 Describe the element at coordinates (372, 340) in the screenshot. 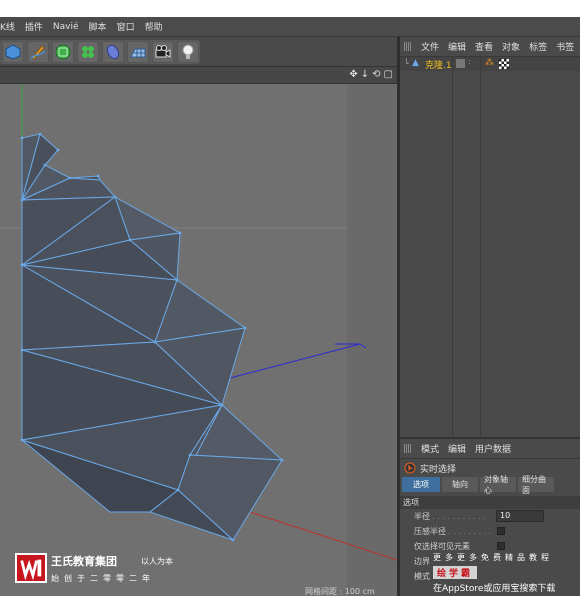

I see `viewport-right-shade` at that location.